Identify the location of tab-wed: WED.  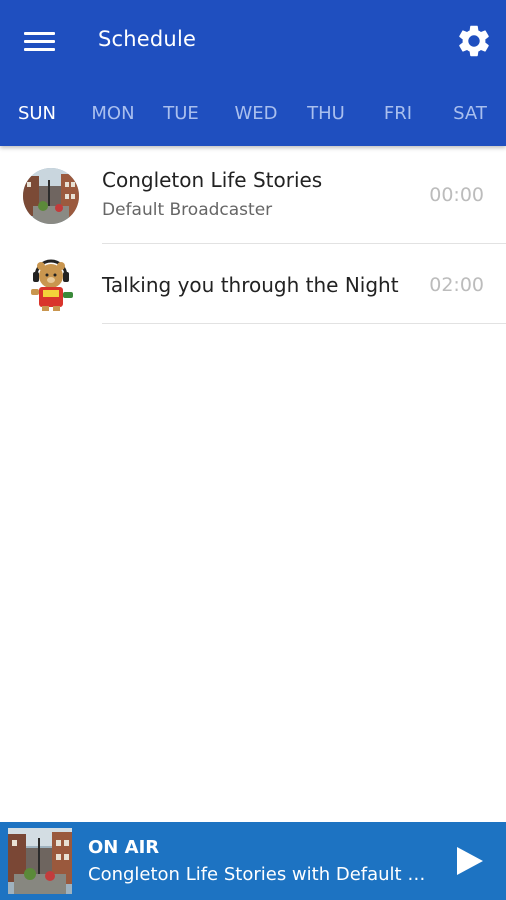
(256, 114).